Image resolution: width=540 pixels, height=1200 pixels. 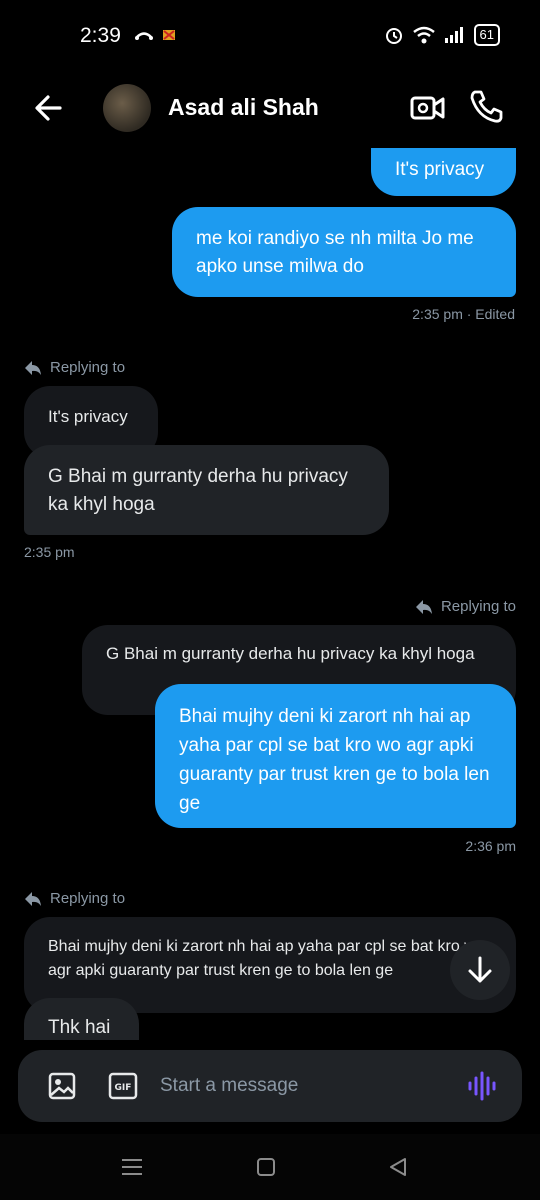 I want to click on gif-icon: GIF, so click(x=123, y=1086).